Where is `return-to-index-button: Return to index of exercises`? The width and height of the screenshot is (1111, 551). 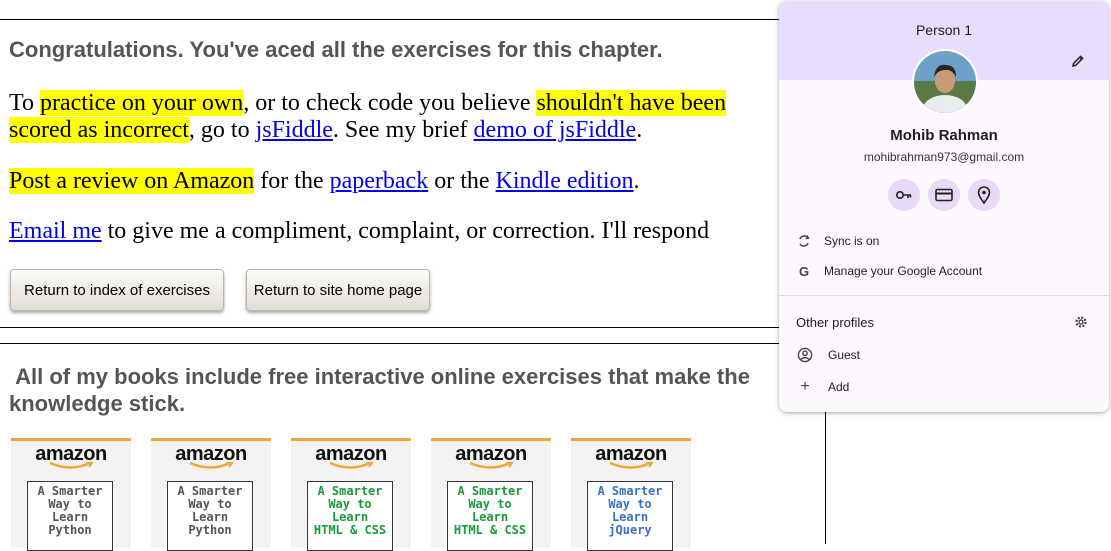
return-to-index-button: Return to index of exercises is located at coordinates (117, 290).